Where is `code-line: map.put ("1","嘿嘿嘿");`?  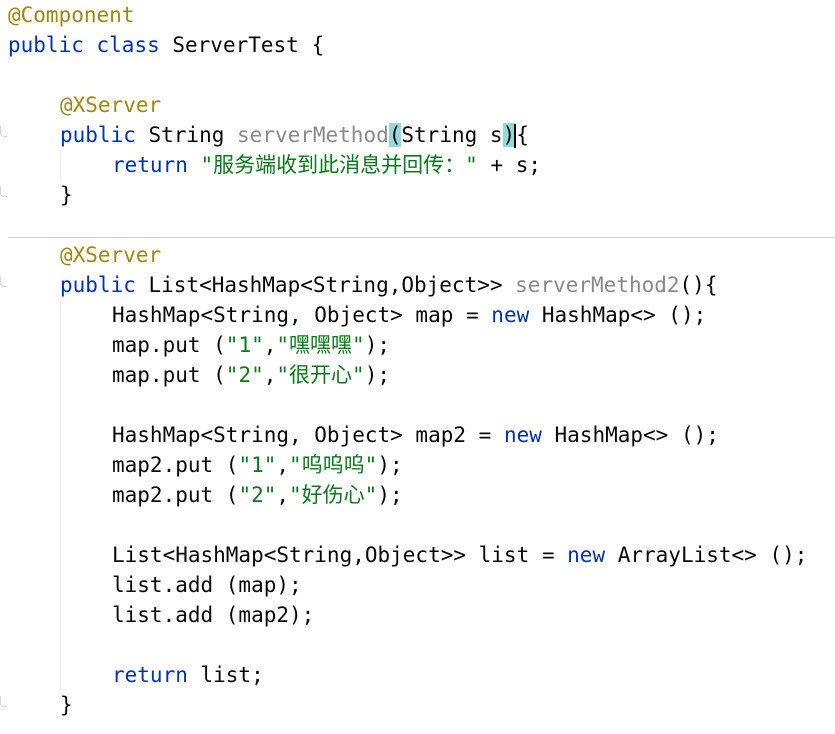
code-line: map.put ("1","嘿嘿嘿"); is located at coordinates (199, 345).